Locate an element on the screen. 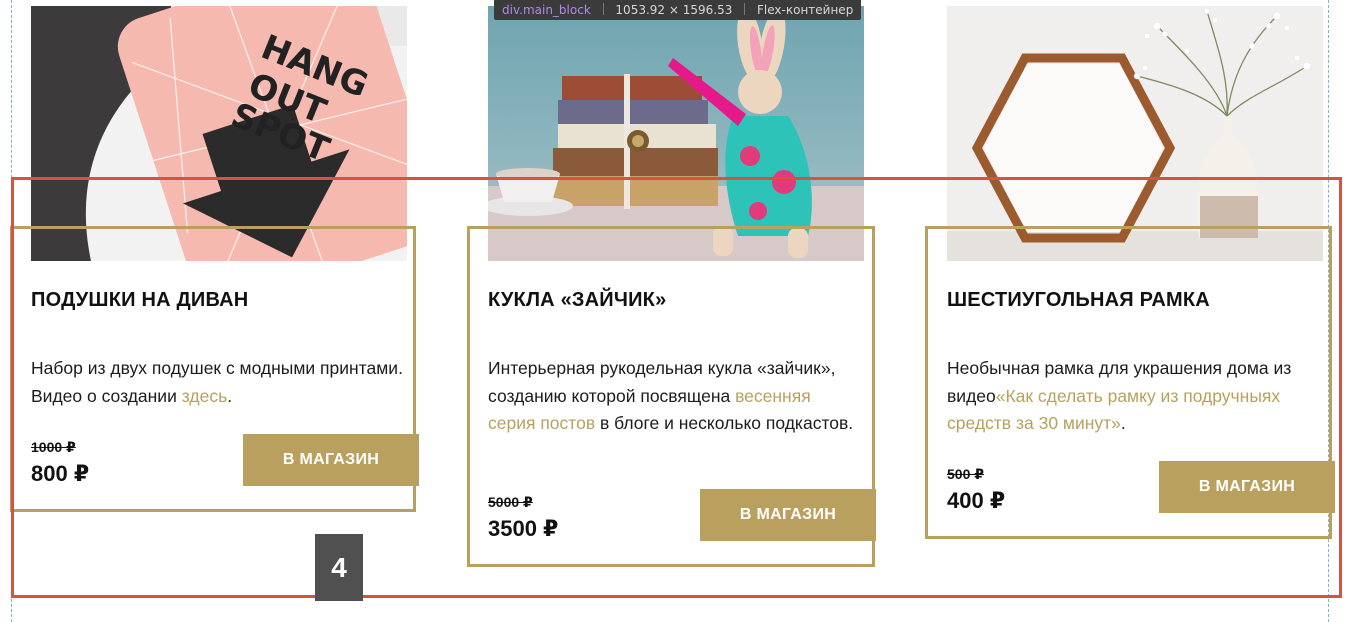  product-title: ПОДУШКИ НА ДИВАН is located at coordinates (140, 300).